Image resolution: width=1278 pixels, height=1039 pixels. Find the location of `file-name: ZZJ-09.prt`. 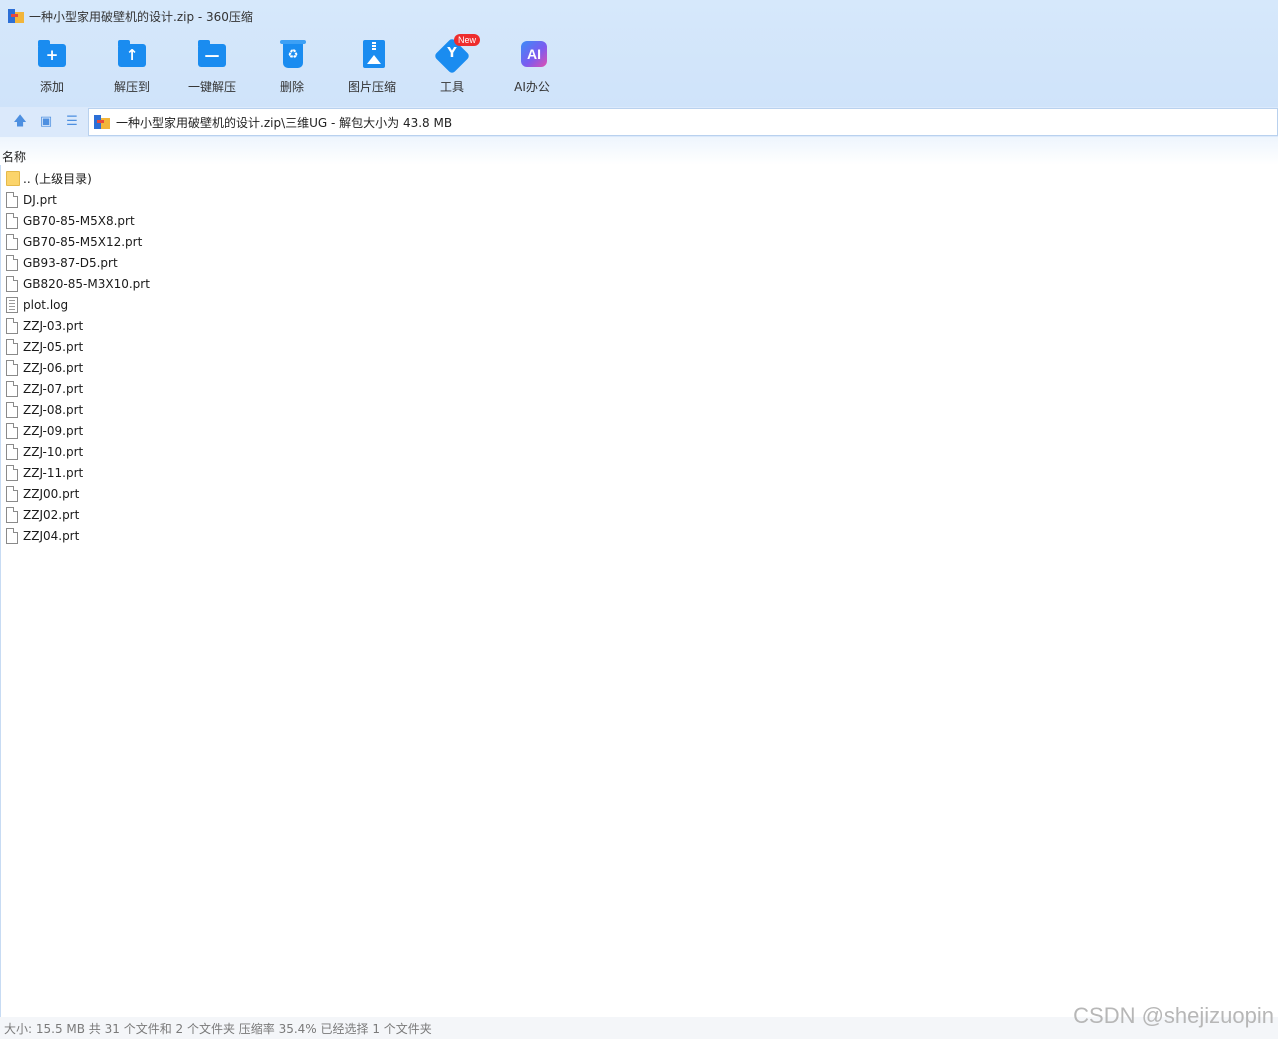

file-name: ZZJ-09.prt is located at coordinates (53, 430).